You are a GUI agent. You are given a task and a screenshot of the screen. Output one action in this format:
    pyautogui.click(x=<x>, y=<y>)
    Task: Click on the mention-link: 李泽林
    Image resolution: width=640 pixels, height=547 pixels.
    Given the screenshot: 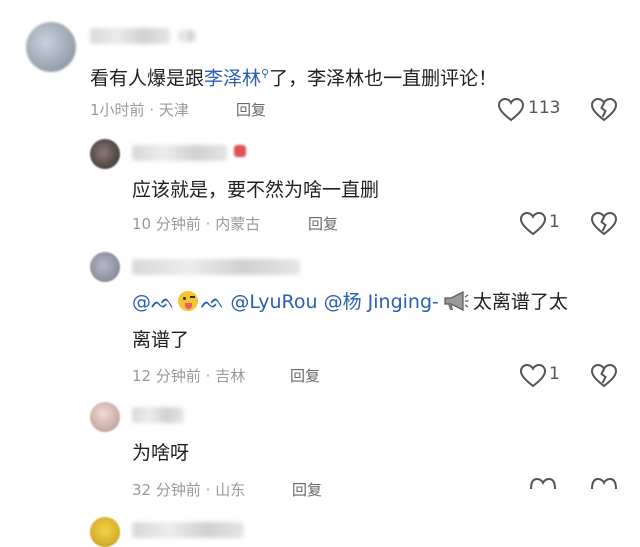 What is the action you would take?
    pyautogui.click(x=232, y=78)
    